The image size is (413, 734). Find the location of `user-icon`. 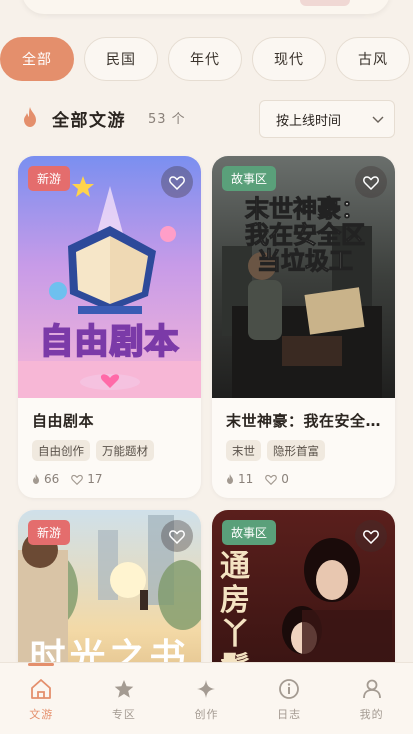

user-icon is located at coordinates (371, 689).